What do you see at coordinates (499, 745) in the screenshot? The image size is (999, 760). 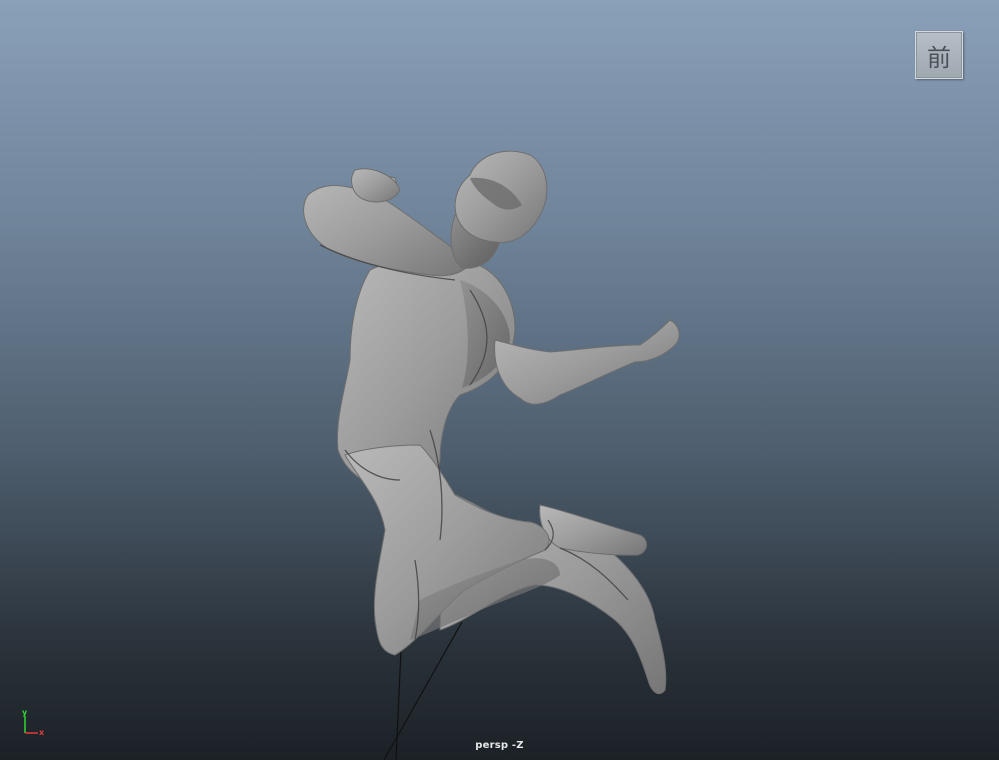 I see `camera-name-label: persp -Z` at bounding box center [499, 745].